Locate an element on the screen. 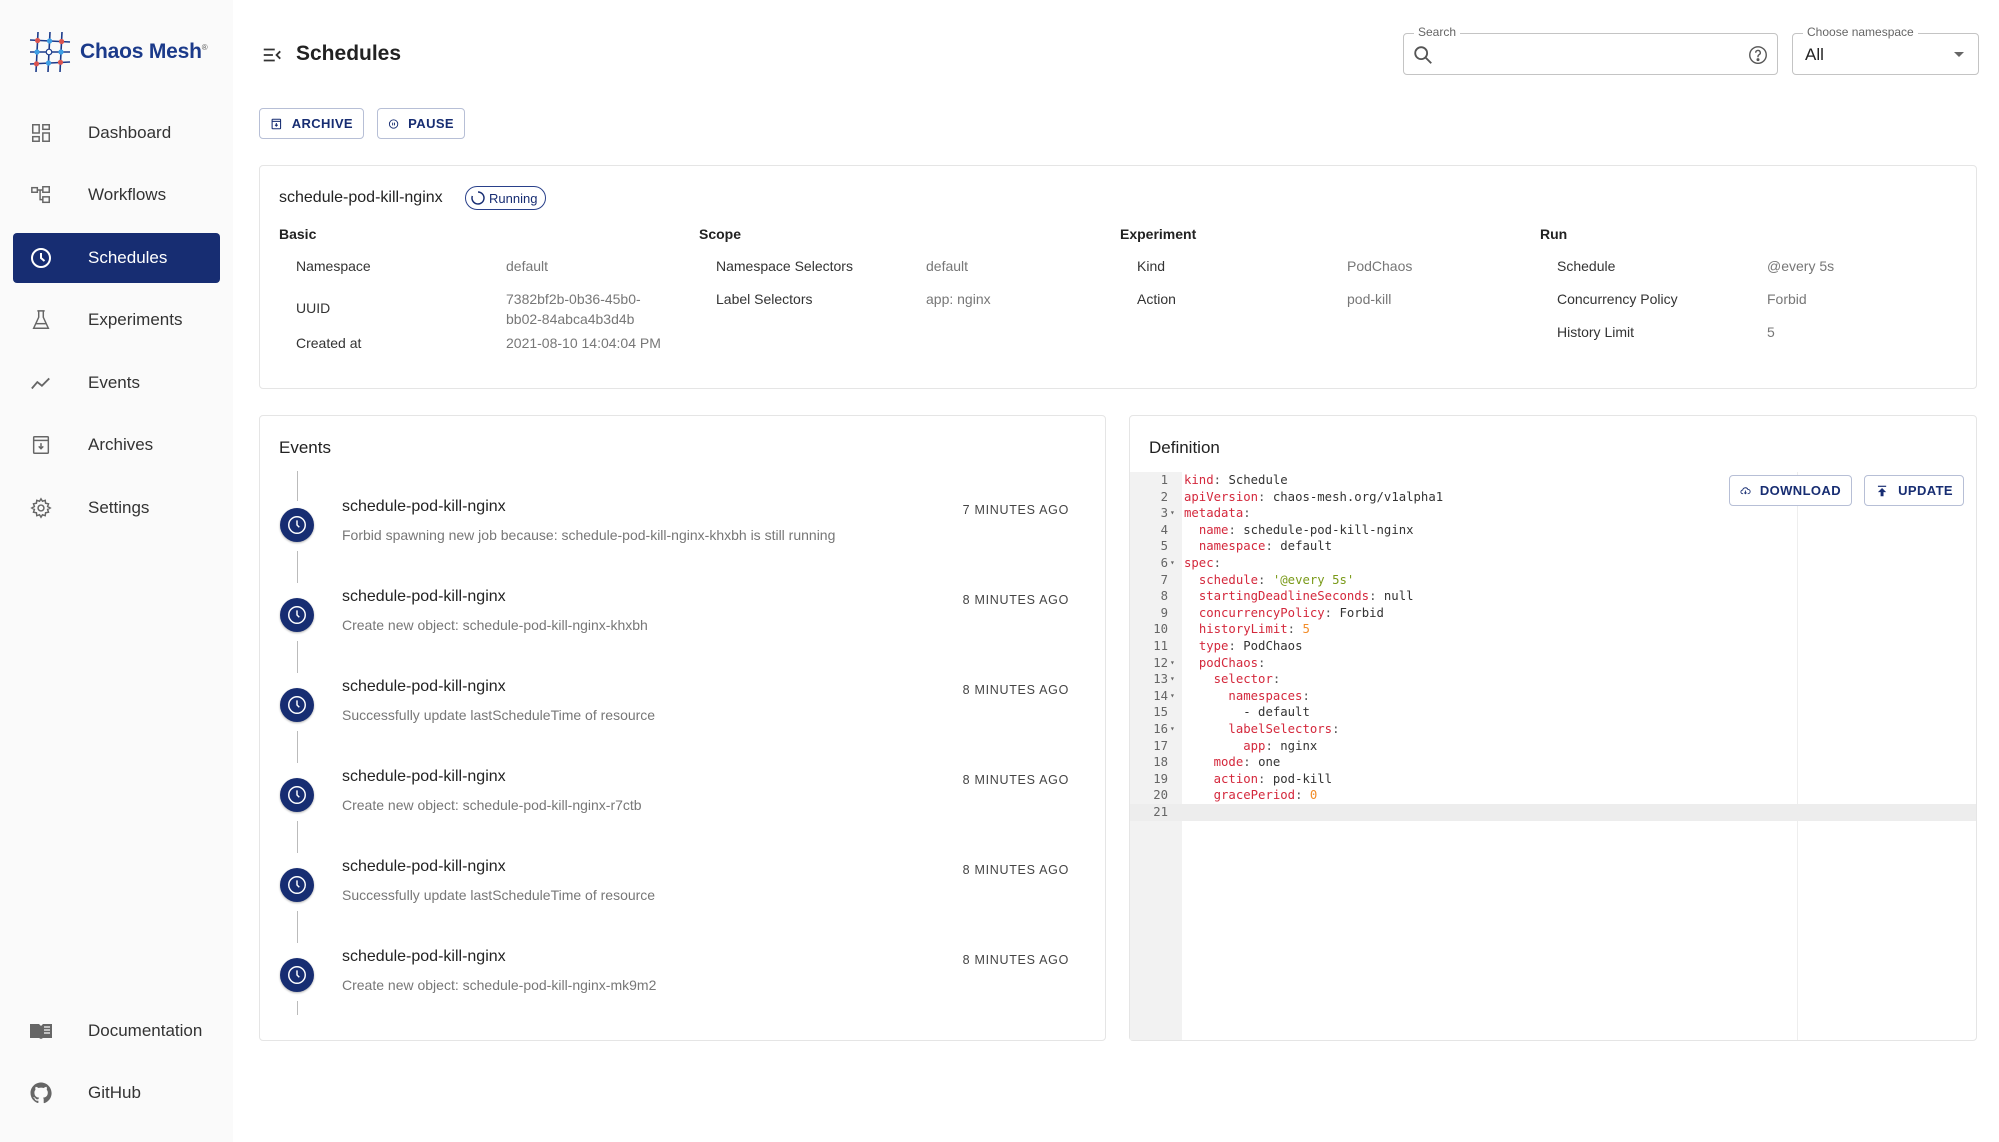 This screenshot has width=1999, height=1142. sidebar-item-label: Workflows is located at coordinates (127, 194).